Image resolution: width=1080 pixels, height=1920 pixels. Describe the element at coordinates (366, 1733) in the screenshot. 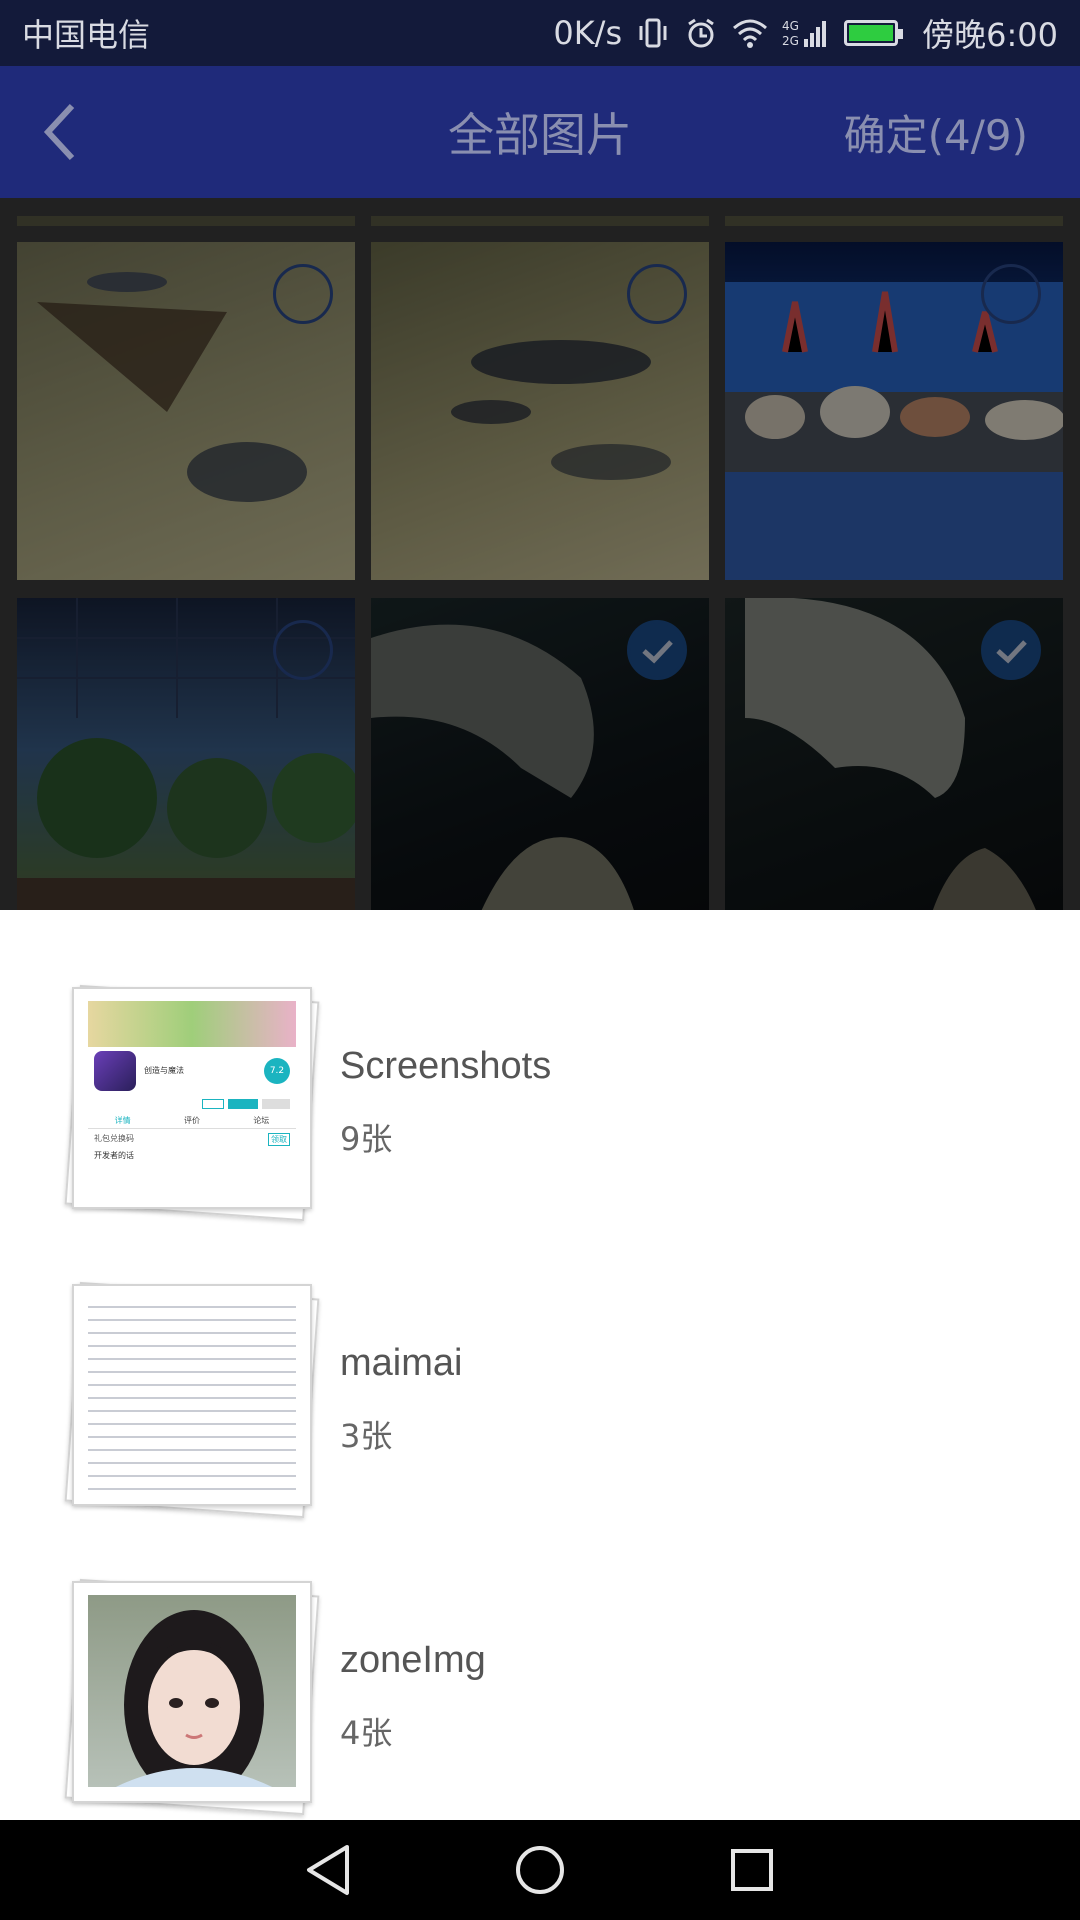

I see `album-count: 4张` at that location.